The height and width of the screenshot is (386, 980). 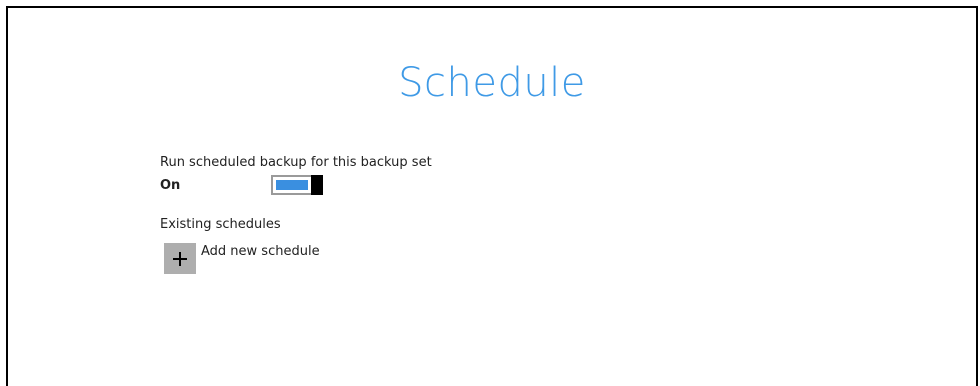 I want to click on scheduled-backup-label: Run scheduled backup for this backup set, so click(x=296, y=162).